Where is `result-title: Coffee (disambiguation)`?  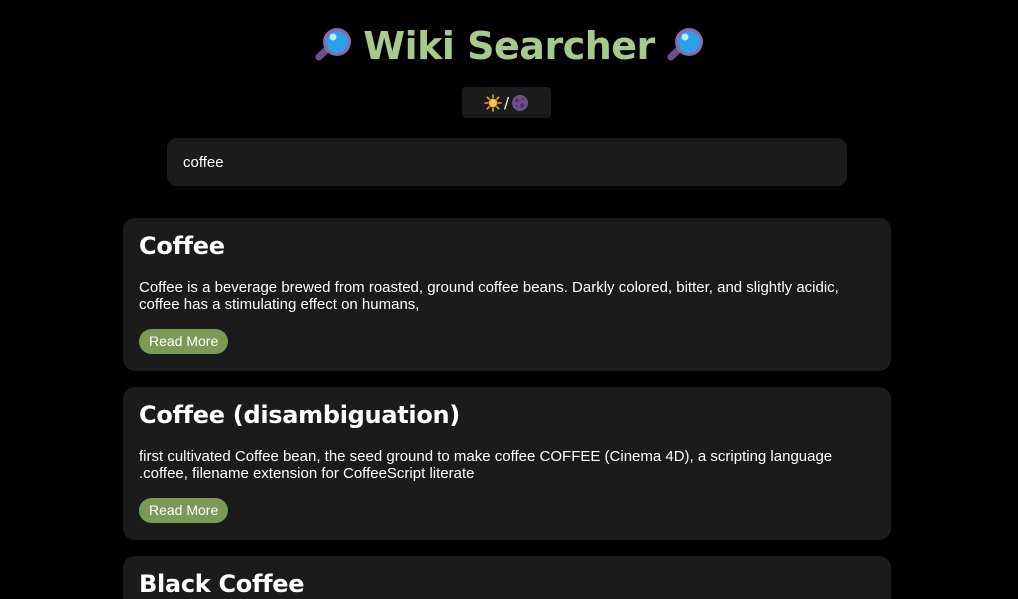 result-title: Coffee (disambiguation) is located at coordinates (299, 415).